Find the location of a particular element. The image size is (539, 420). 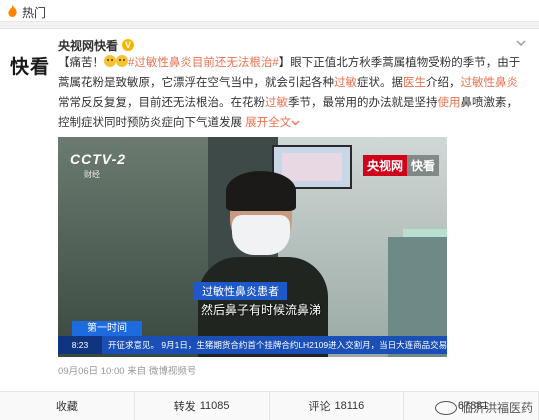

hashtag-link: #过敏性鼻炎目前还无法根治# is located at coordinates (203, 63).